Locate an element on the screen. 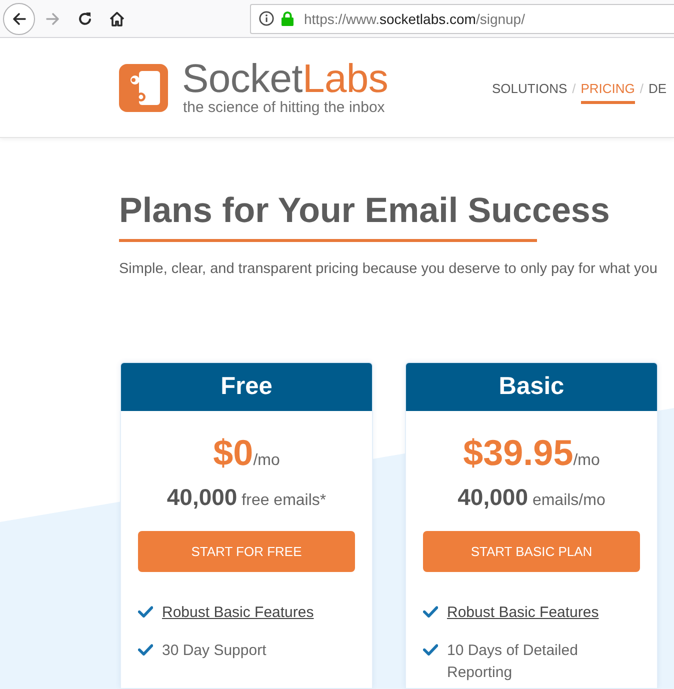 The image size is (674, 689). price-amount: $0 is located at coordinates (233, 453).